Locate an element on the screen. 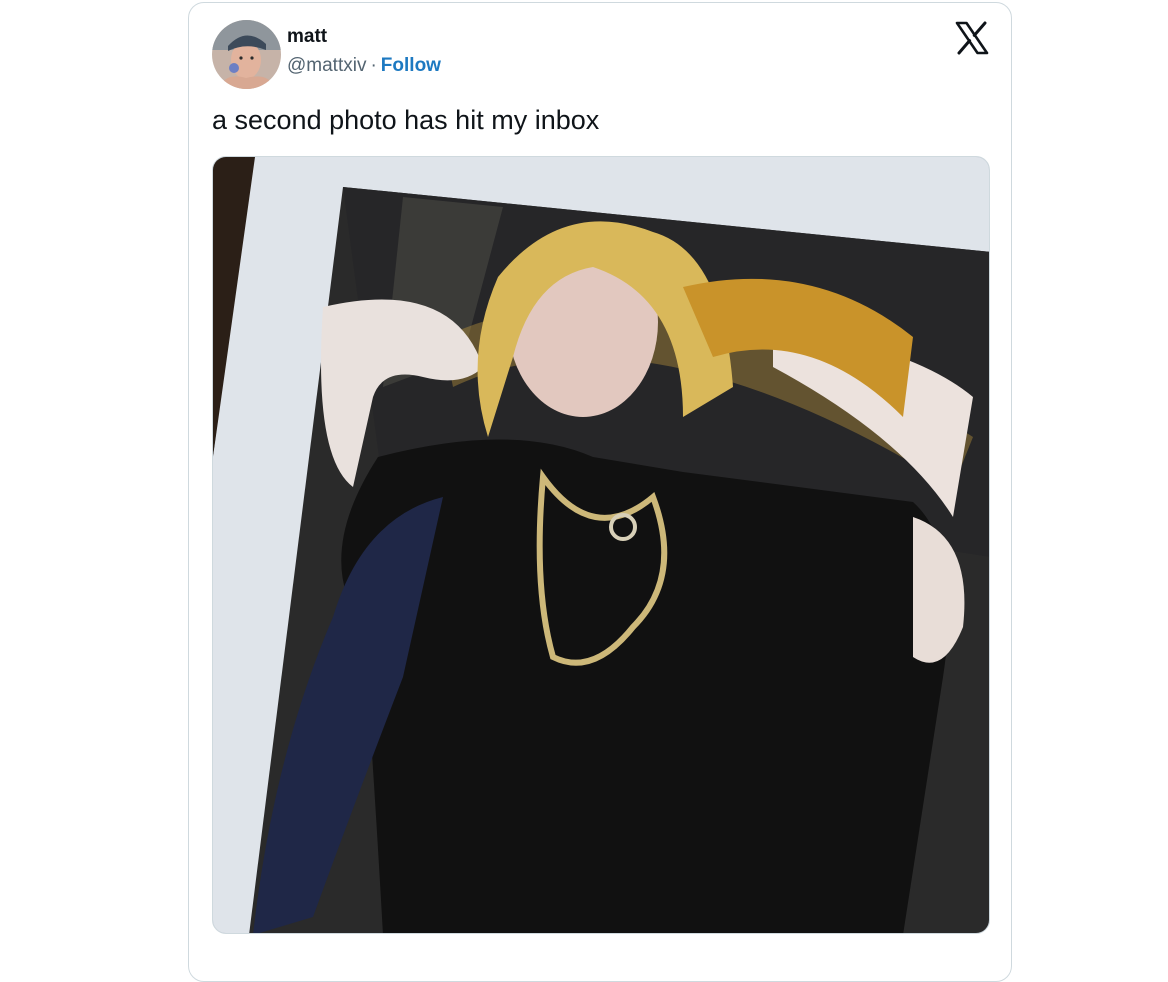  avatar is located at coordinates (246, 54).